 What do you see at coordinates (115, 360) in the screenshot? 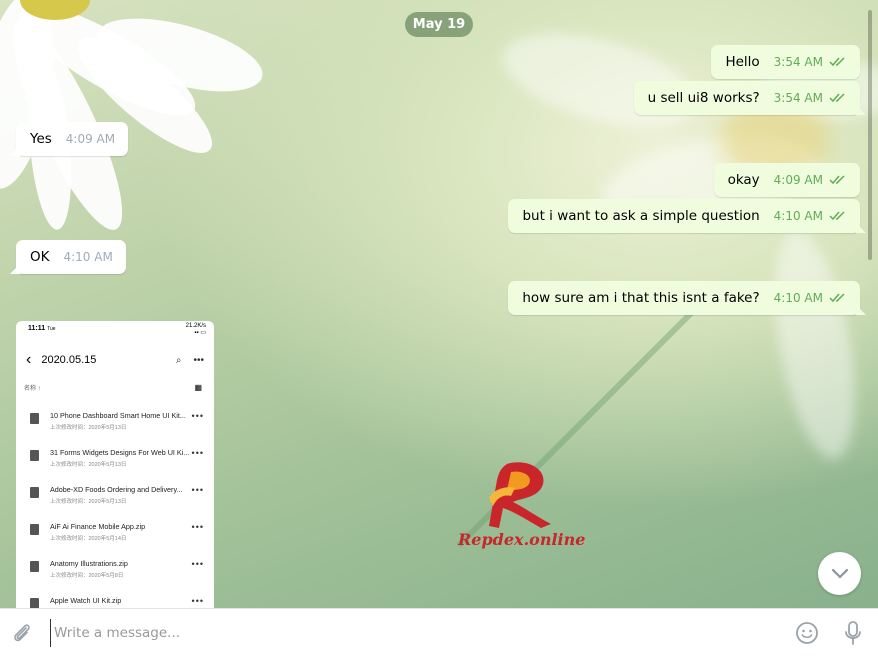
I see `screenshot-header: ‹ 2020.05.15 ⌕ •••` at bounding box center [115, 360].